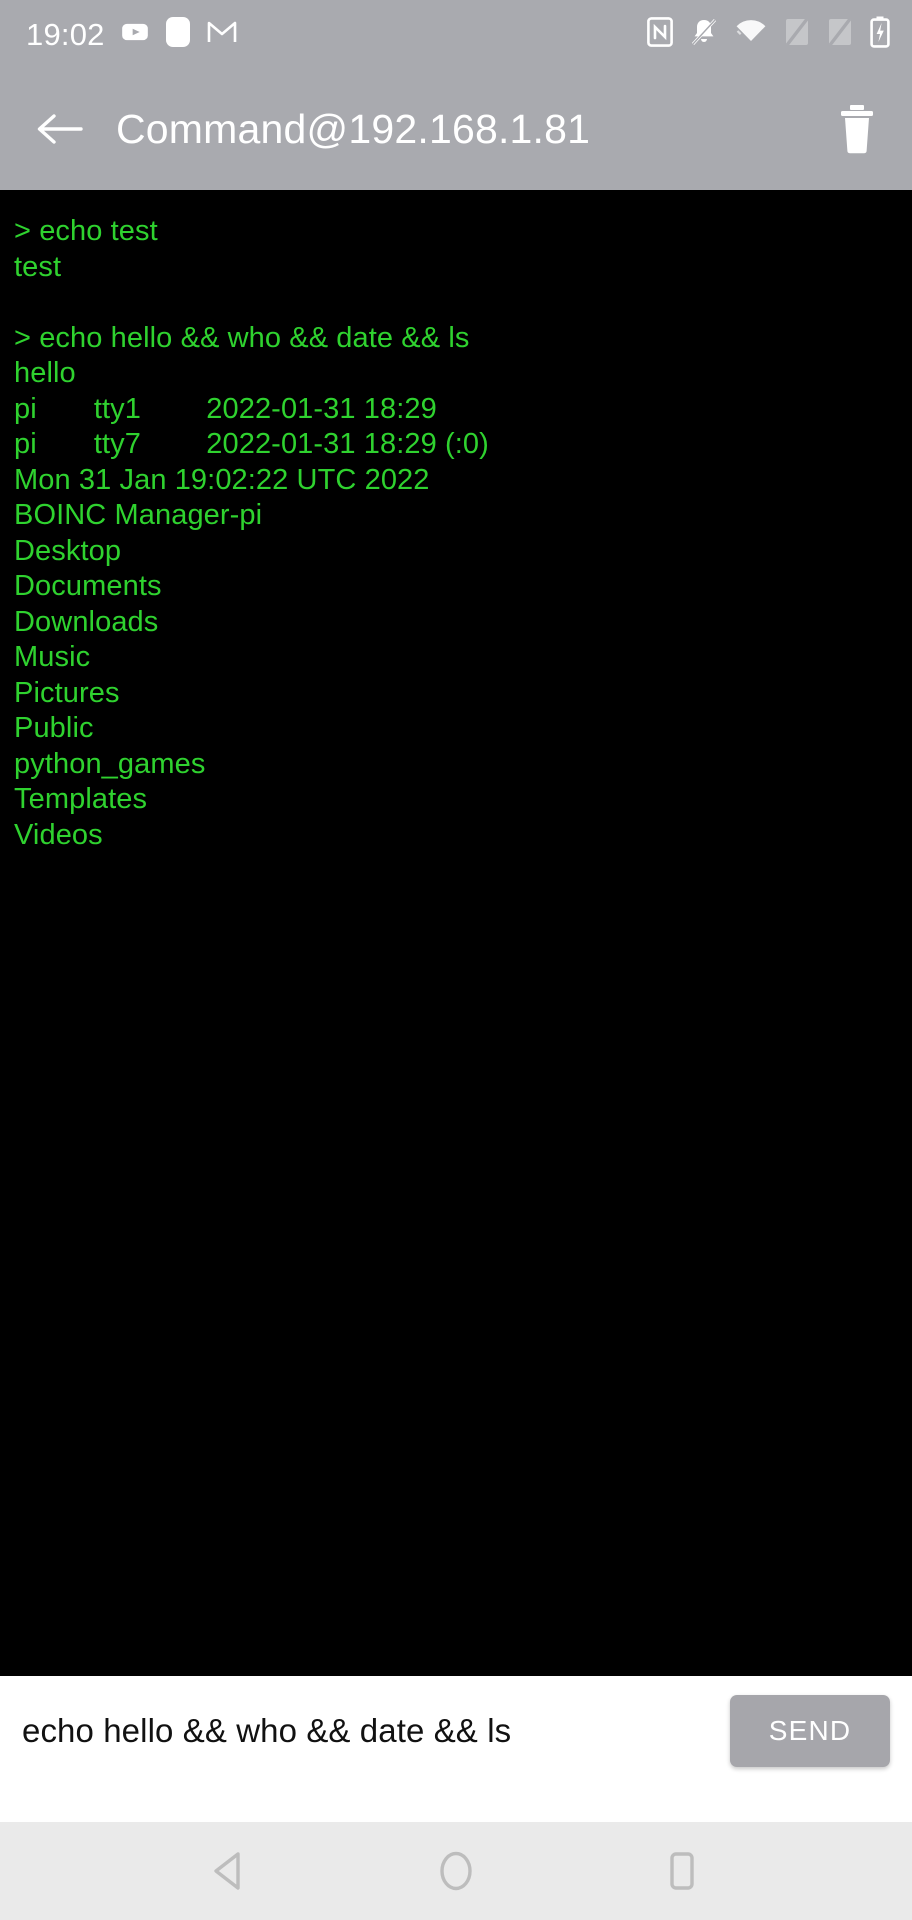 The image size is (912, 1920). Describe the element at coordinates (86, 621) in the screenshot. I see `terminal-line: Downloads` at that location.